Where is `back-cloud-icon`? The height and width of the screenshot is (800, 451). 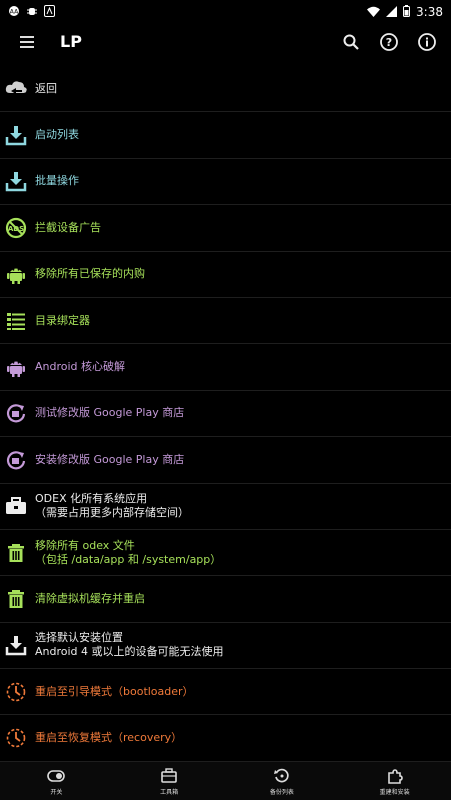
back-cloud-icon is located at coordinates (16, 89).